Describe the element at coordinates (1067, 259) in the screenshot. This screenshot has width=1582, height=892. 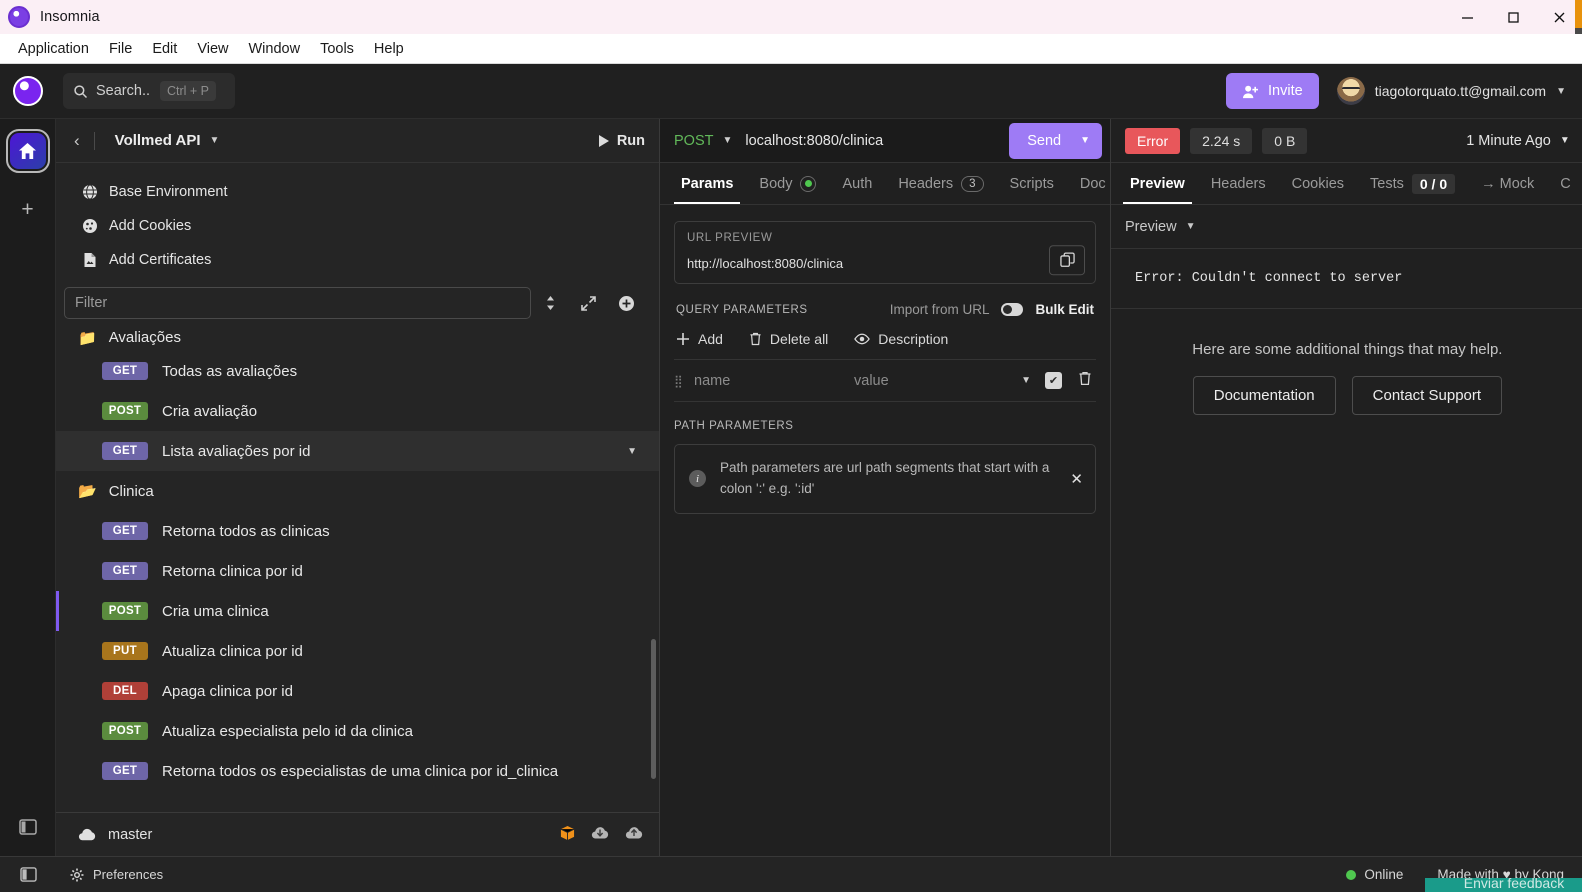
I see `copy-icon` at that location.